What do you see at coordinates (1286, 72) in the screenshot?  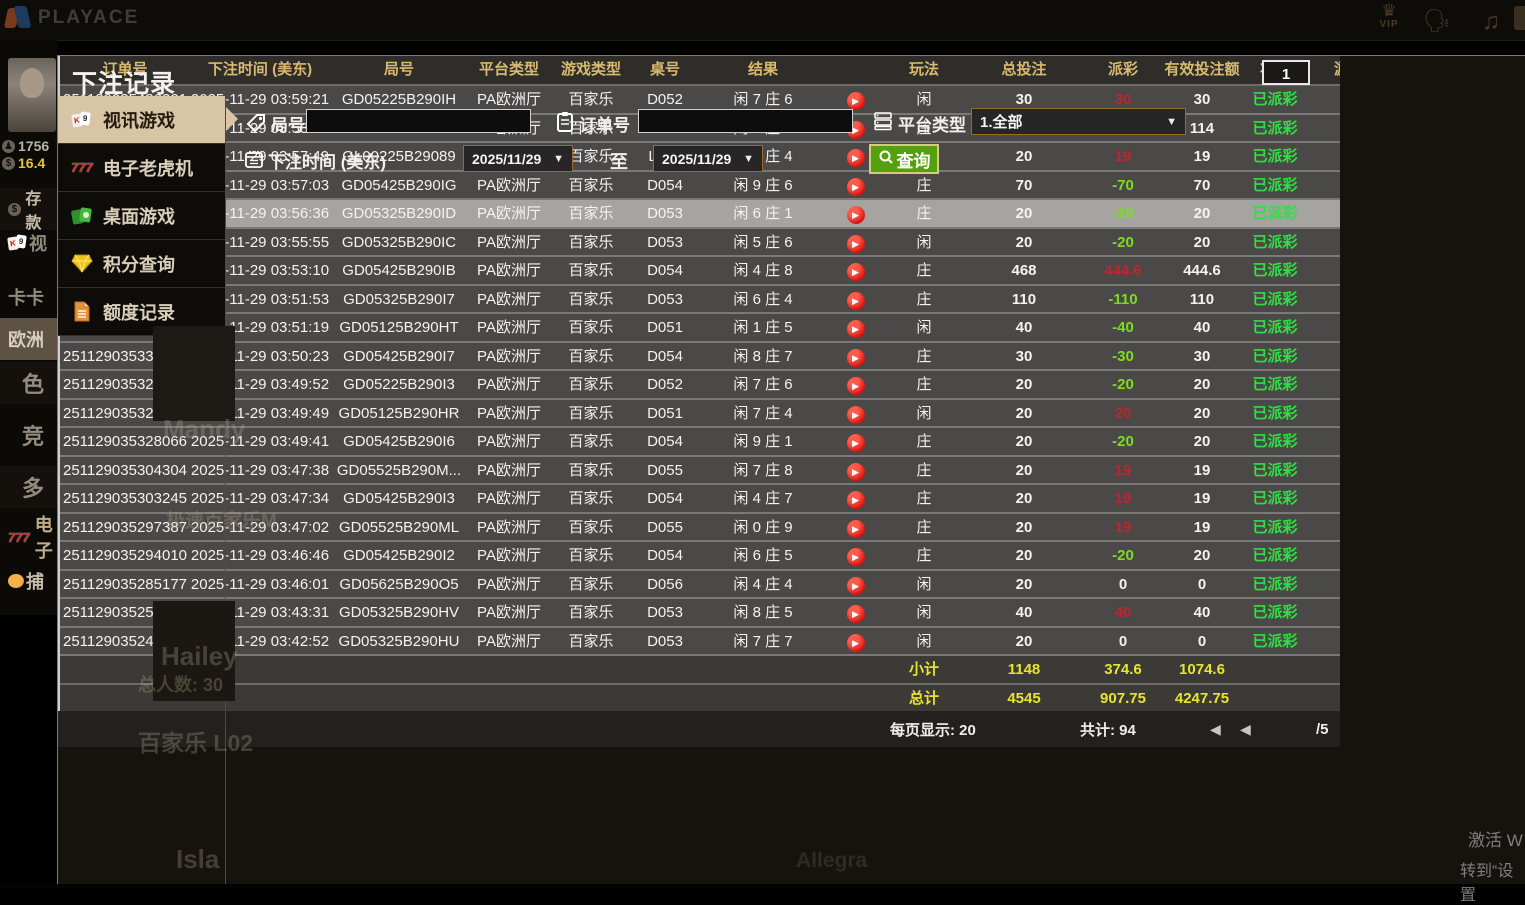 I see `page-number-input: 1` at bounding box center [1286, 72].